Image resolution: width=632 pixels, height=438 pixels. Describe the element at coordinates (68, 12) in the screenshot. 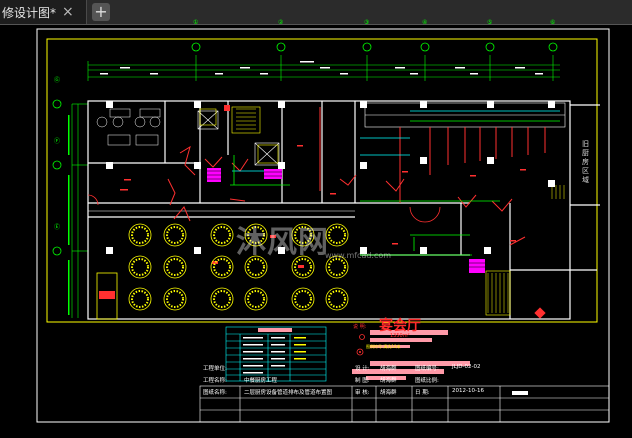

I see `close-icon: ×` at that location.